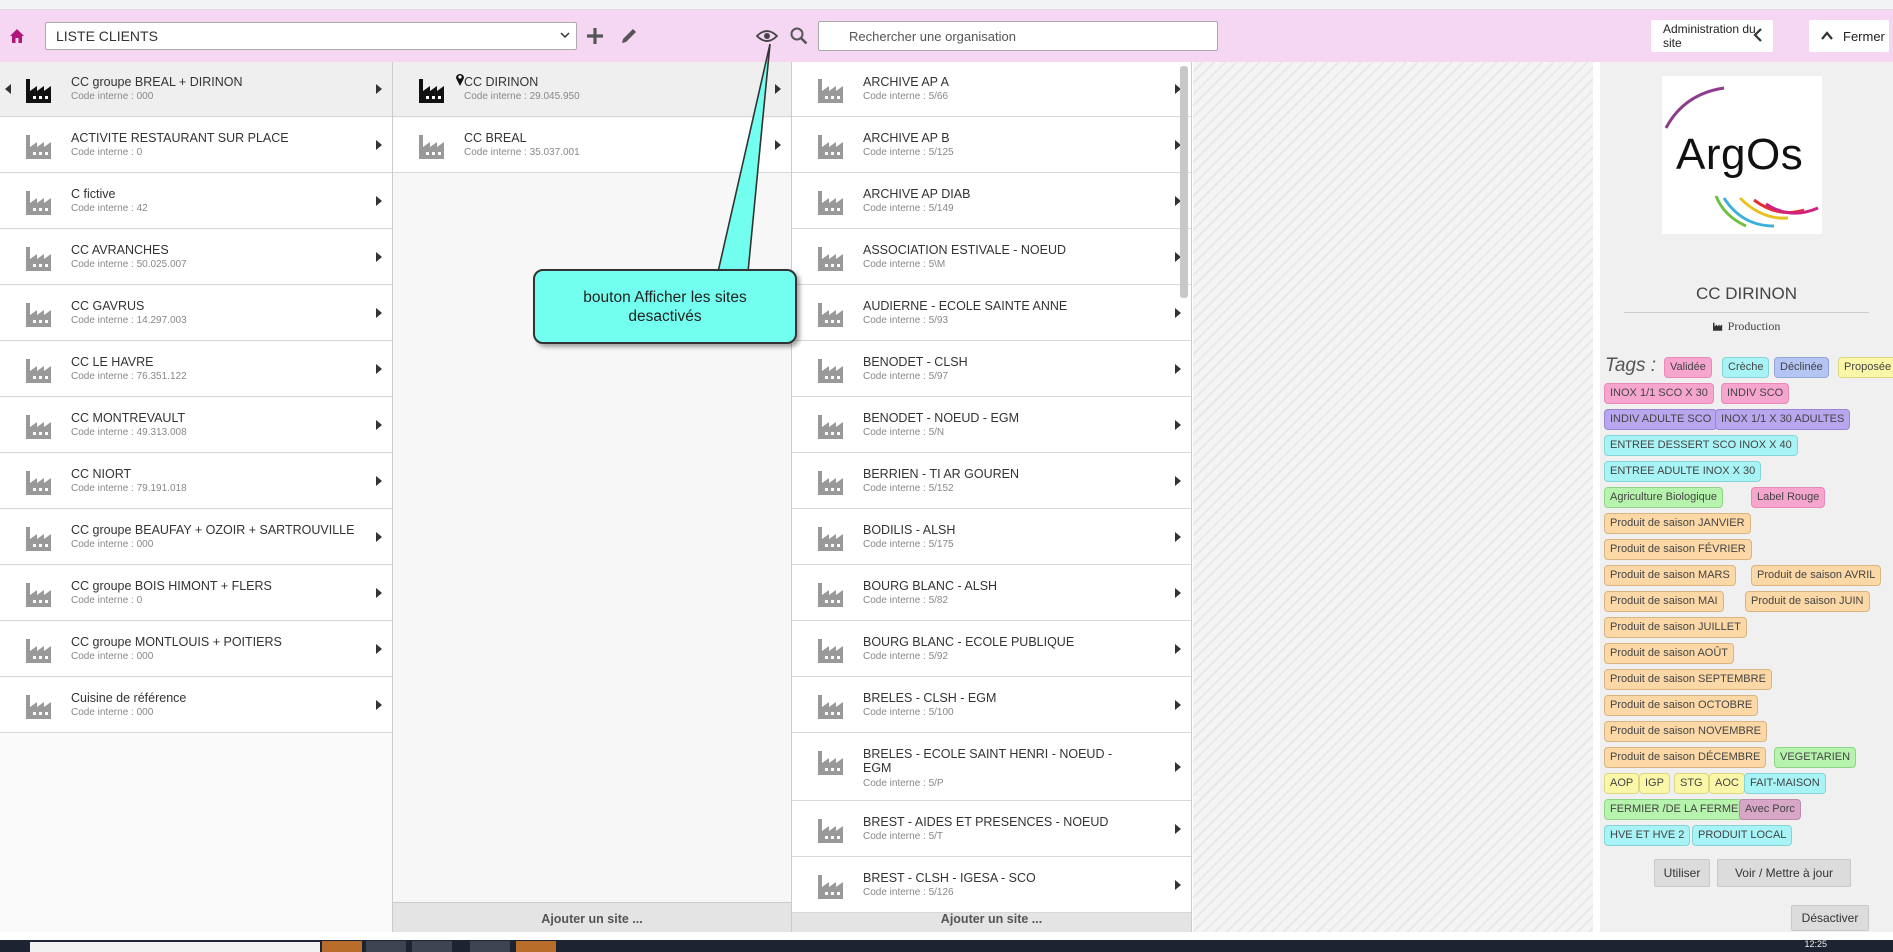  Describe the element at coordinates (1746, 367) in the screenshot. I see `tag-badge: Crèche` at that location.